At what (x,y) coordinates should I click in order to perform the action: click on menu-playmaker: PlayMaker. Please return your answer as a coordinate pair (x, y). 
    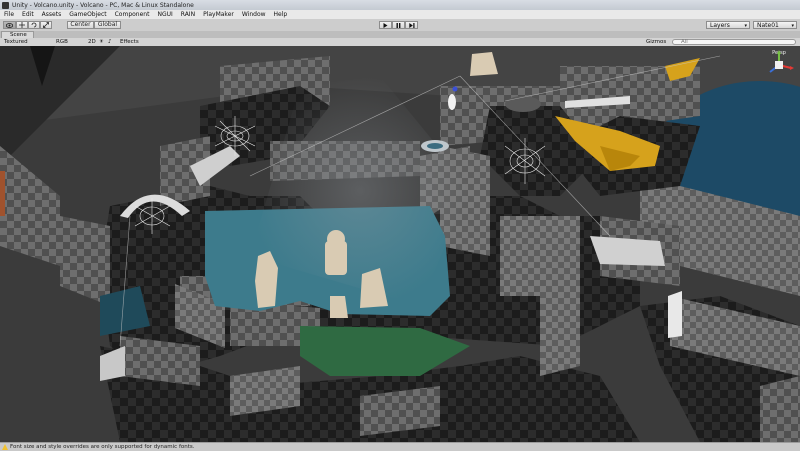
    Looking at the image, I should click on (218, 14).